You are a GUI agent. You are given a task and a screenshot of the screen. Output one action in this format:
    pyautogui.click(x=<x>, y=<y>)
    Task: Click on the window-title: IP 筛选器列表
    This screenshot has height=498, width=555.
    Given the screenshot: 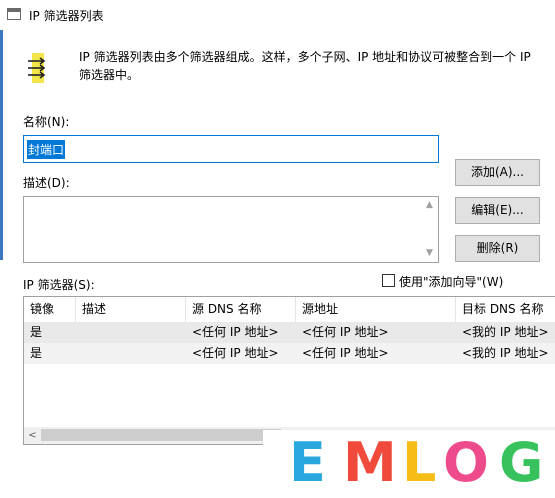 What is the action you would take?
    pyautogui.click(x=66, y=16)
    